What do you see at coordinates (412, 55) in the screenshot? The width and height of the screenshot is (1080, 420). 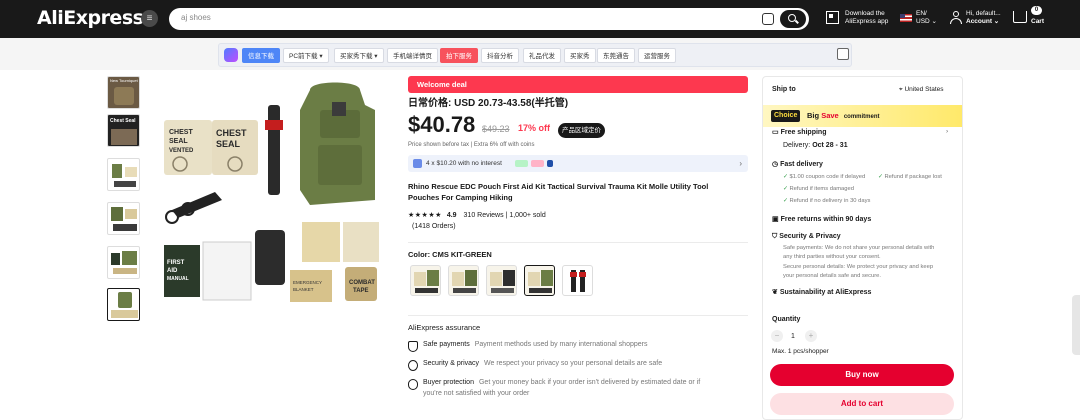 I see `toolbar-button: 手机端详情页` at bounding box center [412, 55].